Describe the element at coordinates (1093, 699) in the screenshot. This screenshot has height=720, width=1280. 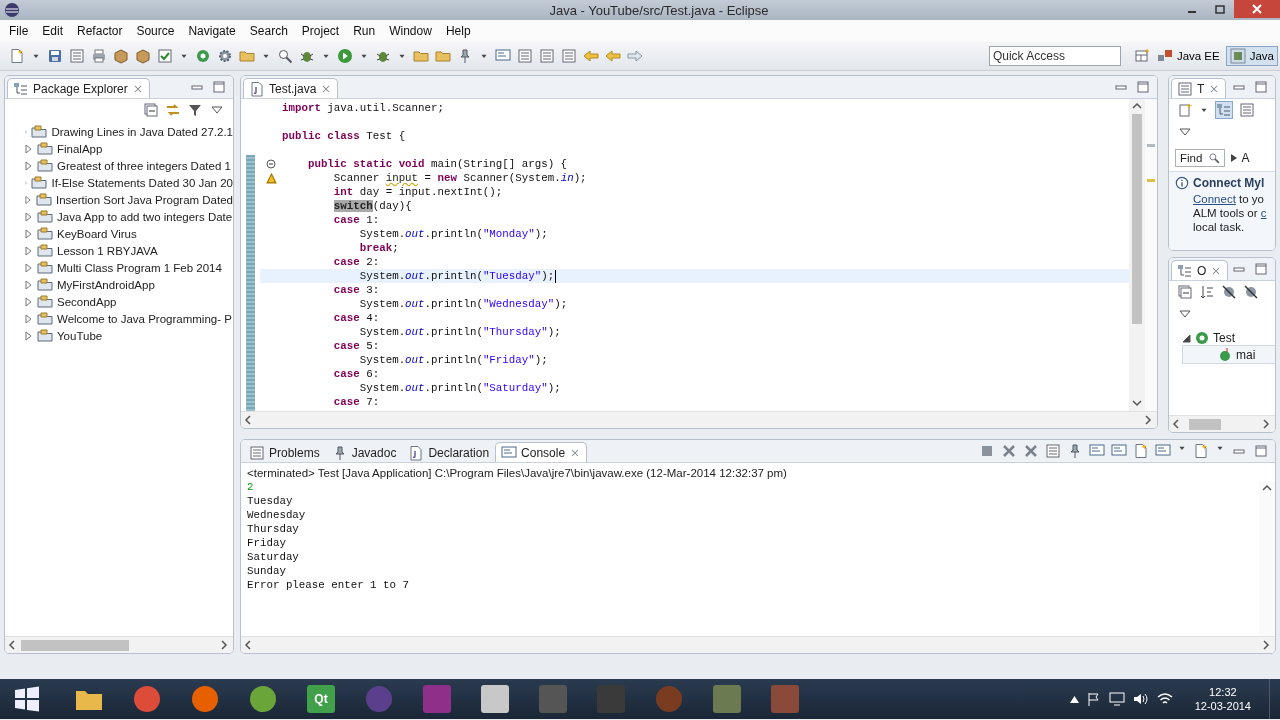
I see `flag-icon` at that location.